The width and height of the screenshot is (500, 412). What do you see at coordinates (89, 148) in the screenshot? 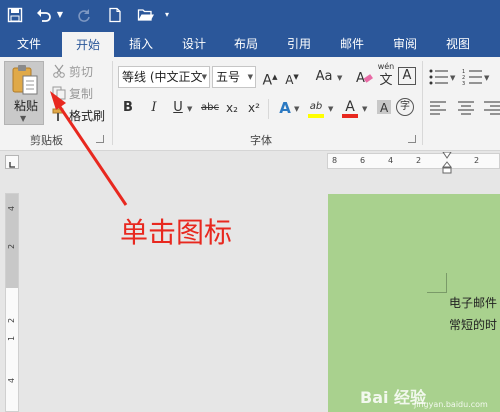
I see `annotation-arrow-icon` at bounding box center [89, 148].